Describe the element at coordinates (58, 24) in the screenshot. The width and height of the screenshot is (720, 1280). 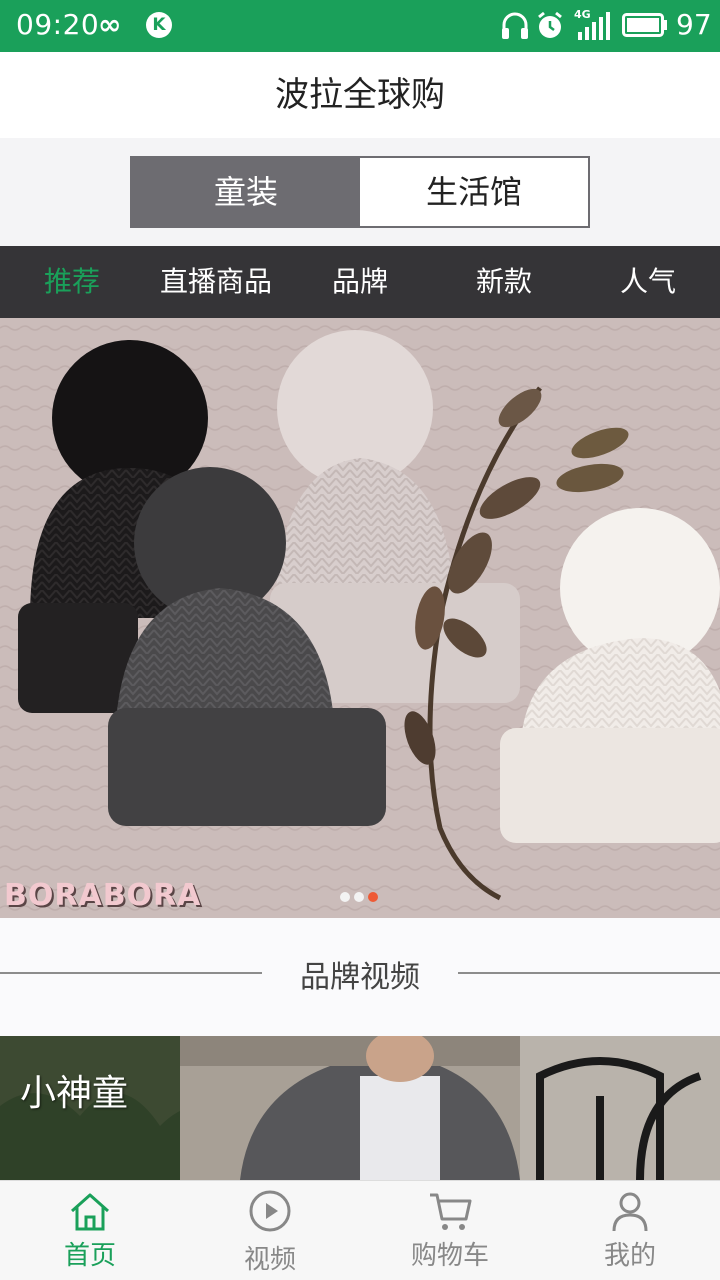
I see `status-time: 09:20` at that location.